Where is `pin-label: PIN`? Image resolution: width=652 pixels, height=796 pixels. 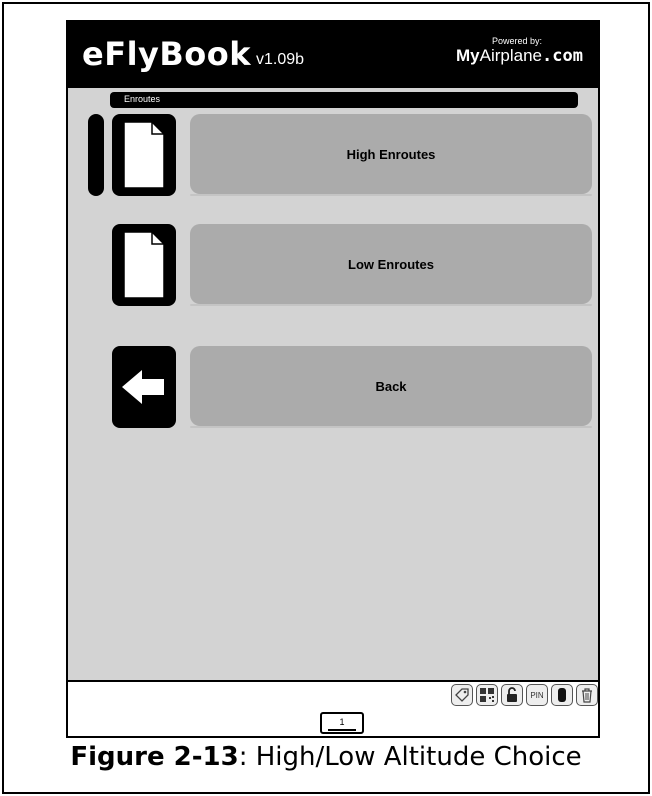
pin-label: PIN is located at coordinates (537, 695).